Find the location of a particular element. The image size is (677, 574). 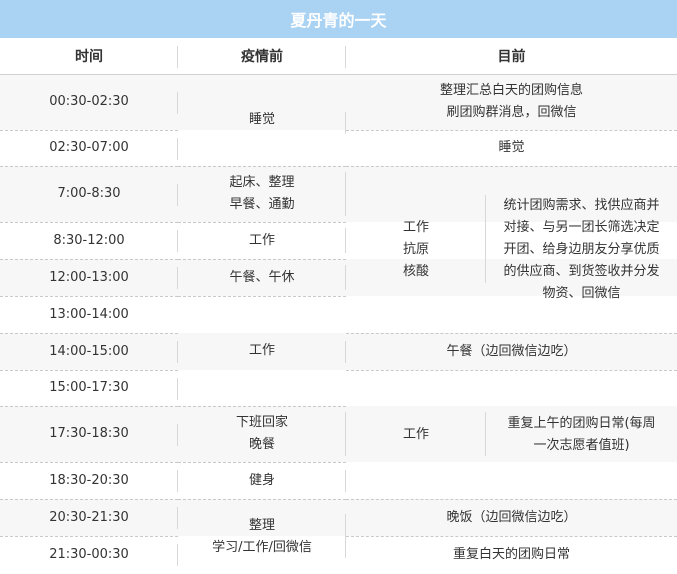

before-off-line: 下班回家 is located at coordinates (261, 422).